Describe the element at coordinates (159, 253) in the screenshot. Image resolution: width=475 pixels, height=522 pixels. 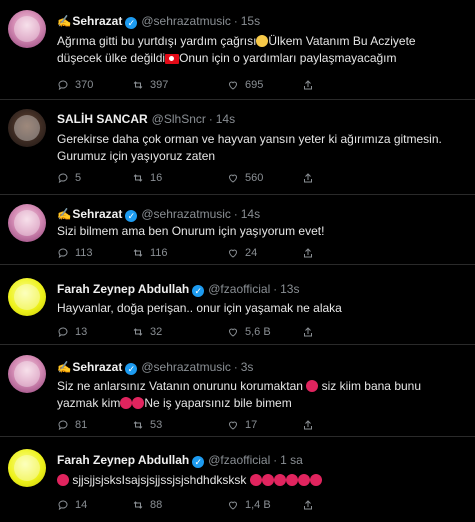
I see `retweet-count: 116` at that location.